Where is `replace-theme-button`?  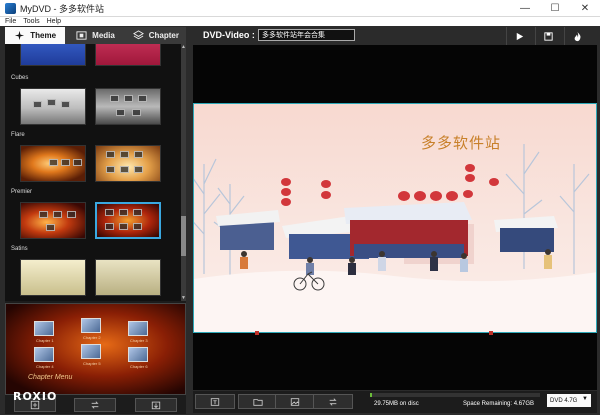
replace-theme-button is located at coordinates (95, 405).